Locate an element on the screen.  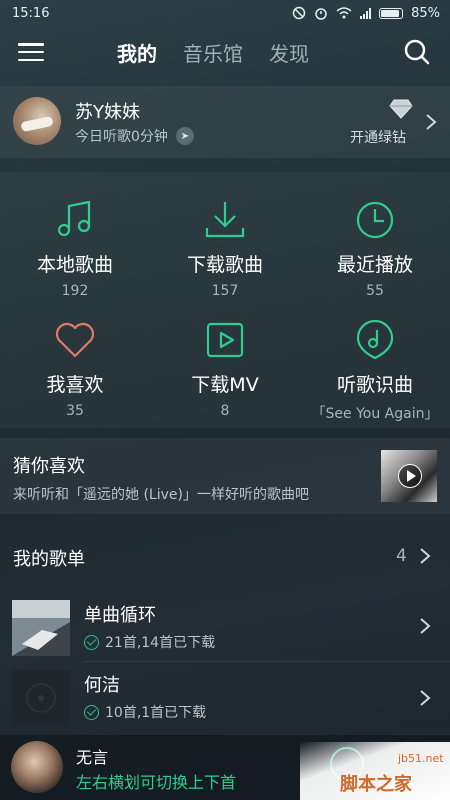
playlist-meta-row: 10首,1首已下载 is located at coordinates (145, 712).